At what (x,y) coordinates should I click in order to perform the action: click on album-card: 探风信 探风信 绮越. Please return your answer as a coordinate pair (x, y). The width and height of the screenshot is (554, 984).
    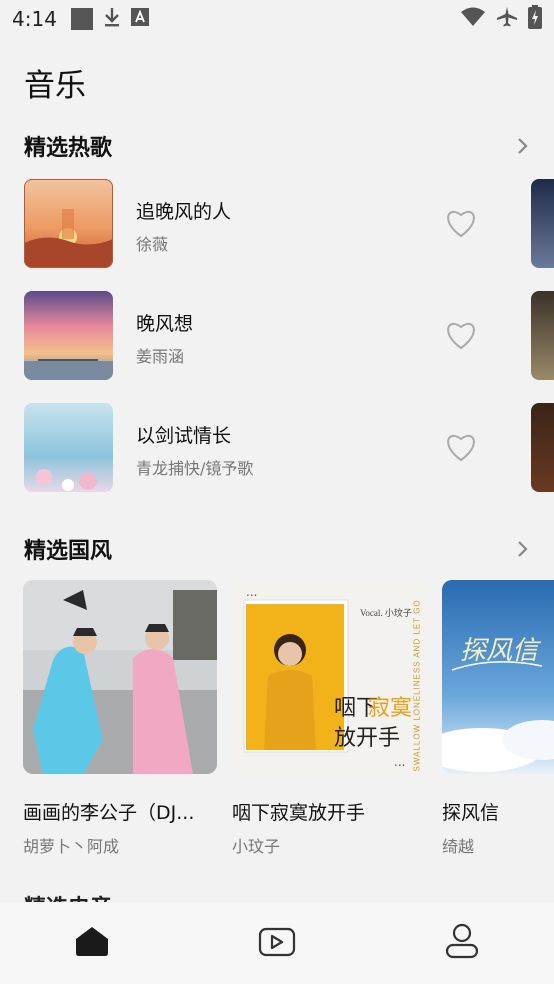
    Looking at the image, I should click on (498, 718).